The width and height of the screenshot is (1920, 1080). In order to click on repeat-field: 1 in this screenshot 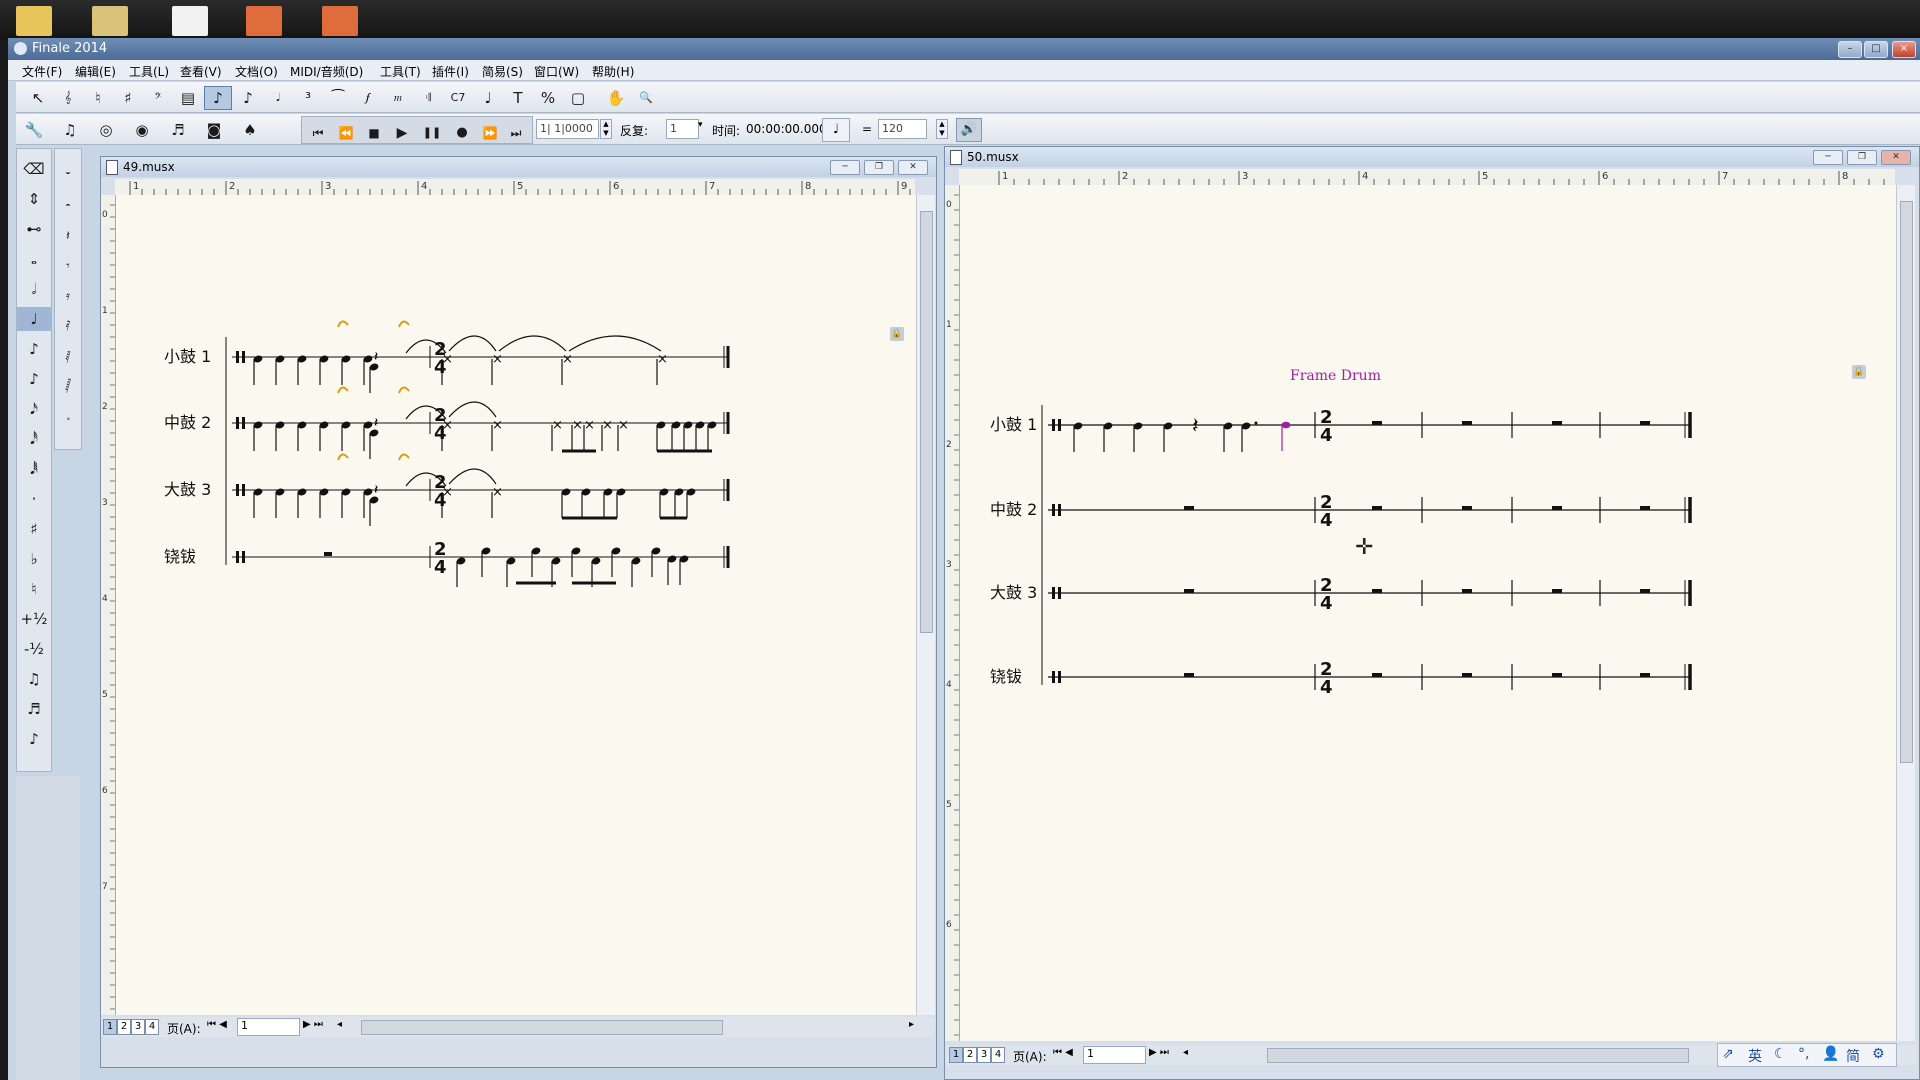, I will do `click(682, 129)`.